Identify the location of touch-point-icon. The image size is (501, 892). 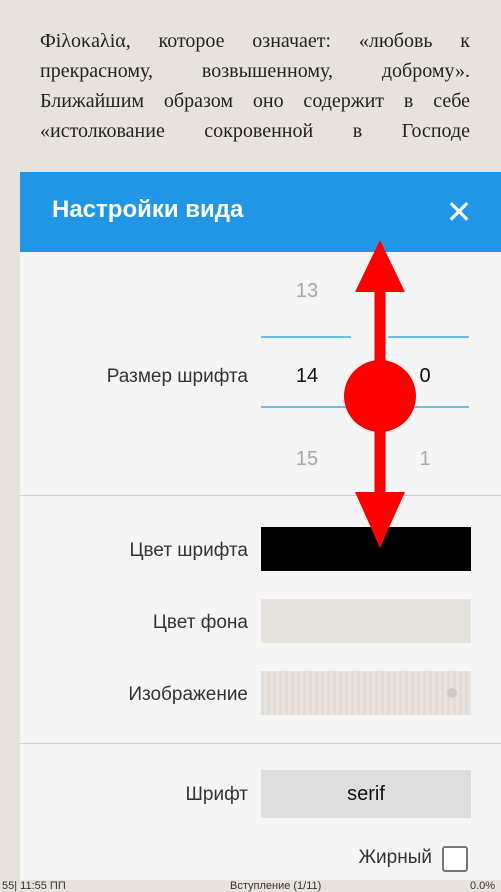
(380, 396).